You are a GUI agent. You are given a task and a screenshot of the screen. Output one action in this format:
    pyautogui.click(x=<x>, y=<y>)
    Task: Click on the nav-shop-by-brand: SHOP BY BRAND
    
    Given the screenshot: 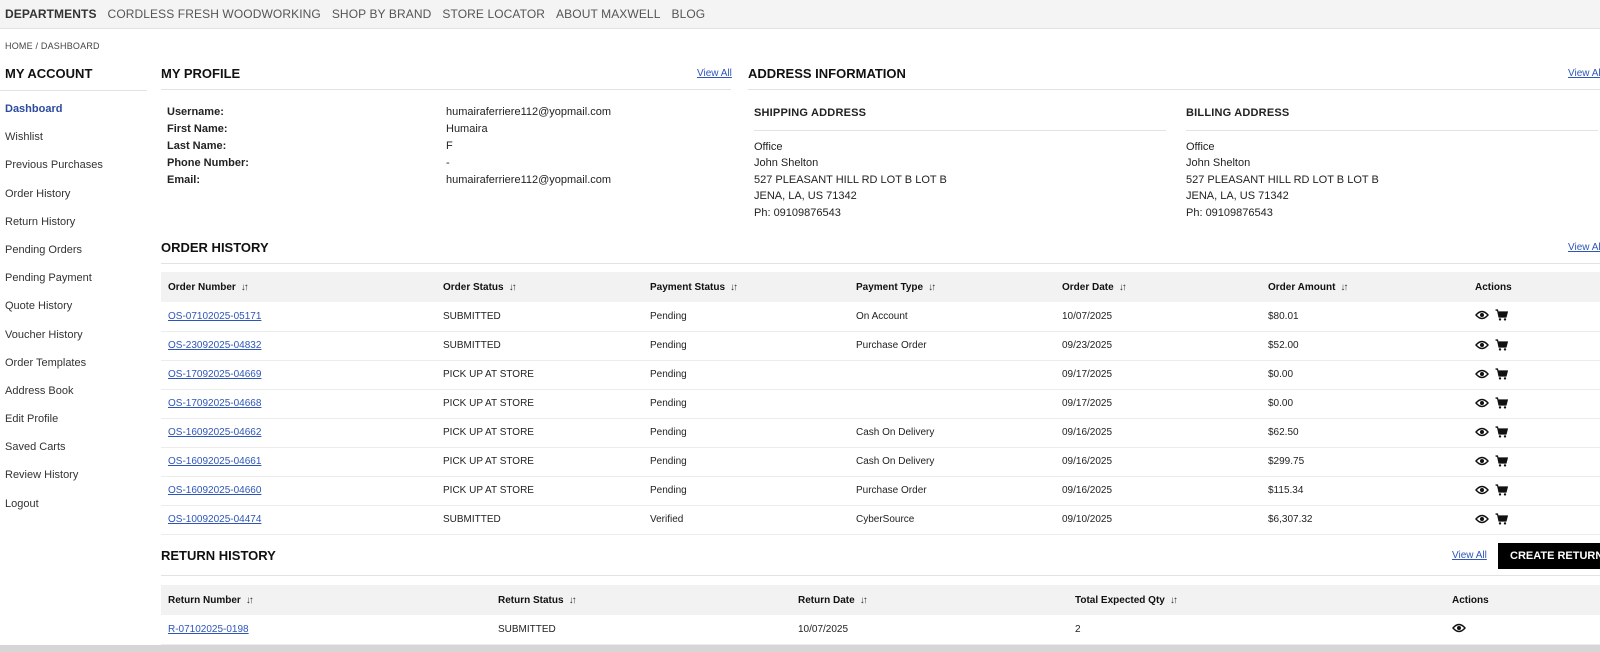 What is the action you would take?
    pyautogui.click(x=382, y=14)
    